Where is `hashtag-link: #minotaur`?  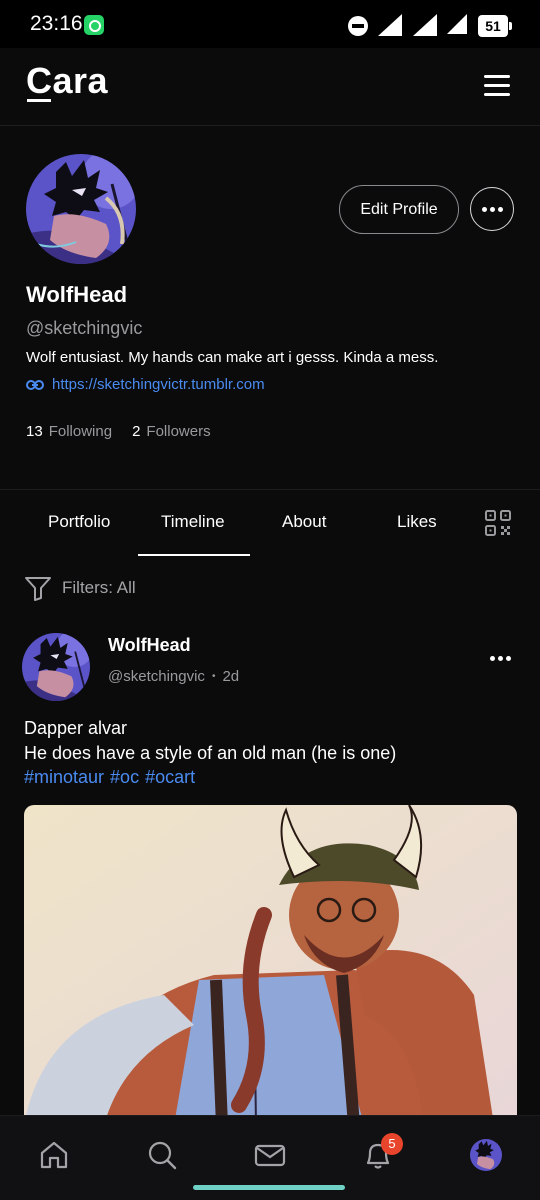
hashtag-link: #minotaur is located at coordinates (64, 777).